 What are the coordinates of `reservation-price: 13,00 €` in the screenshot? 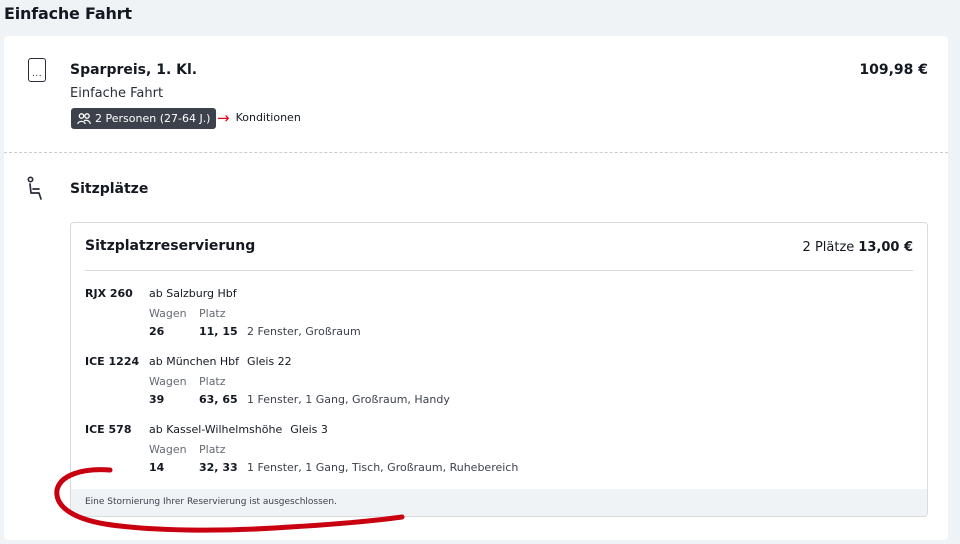 It's located at (885, 247).